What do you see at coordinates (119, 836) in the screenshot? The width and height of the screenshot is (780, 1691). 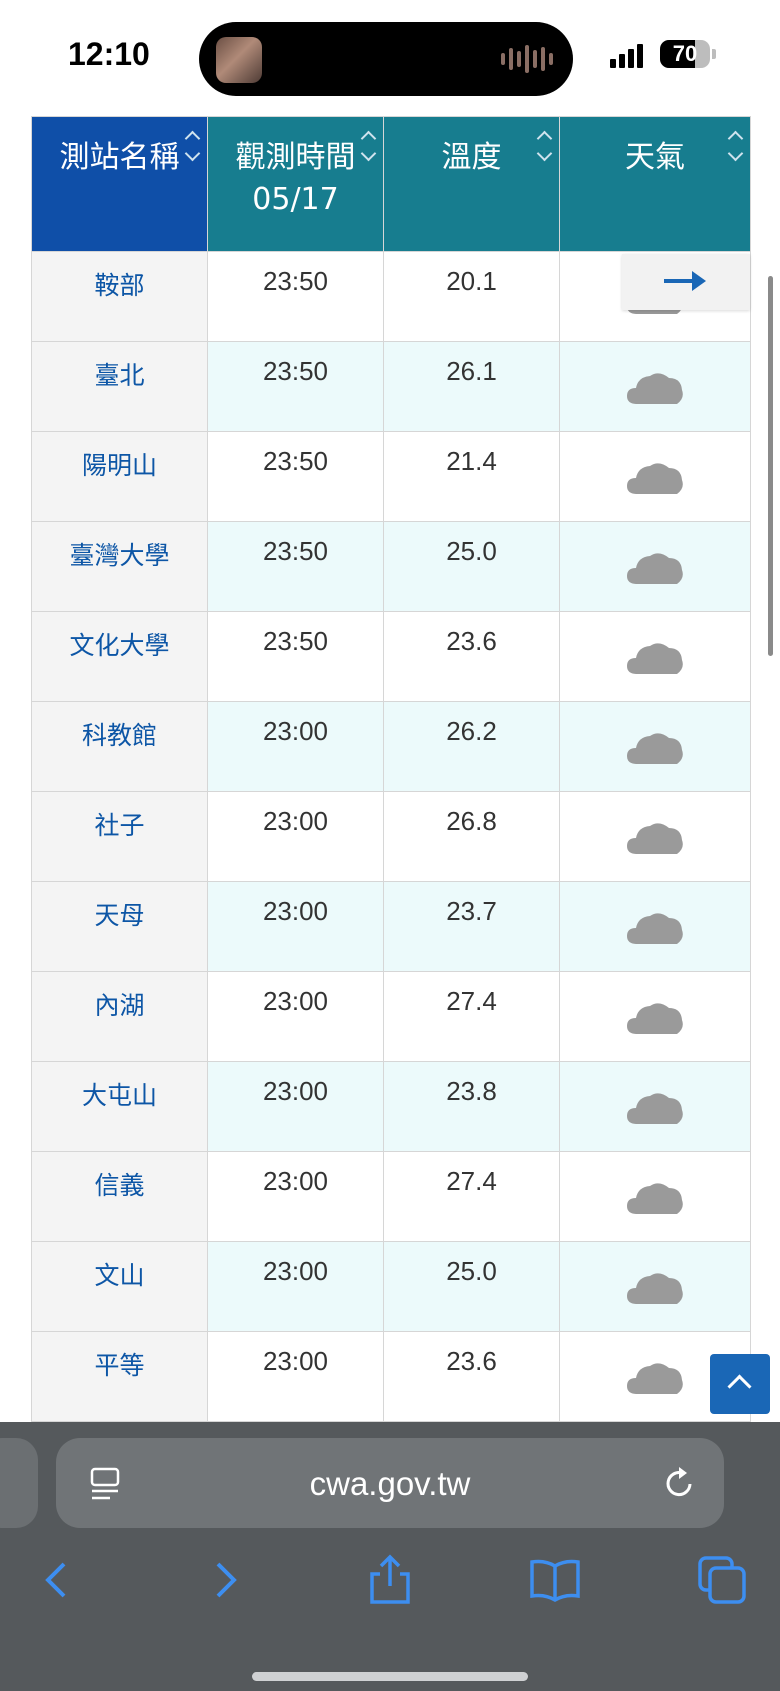 I see `station-name-link: 社子` at bounding box center [119, 836].